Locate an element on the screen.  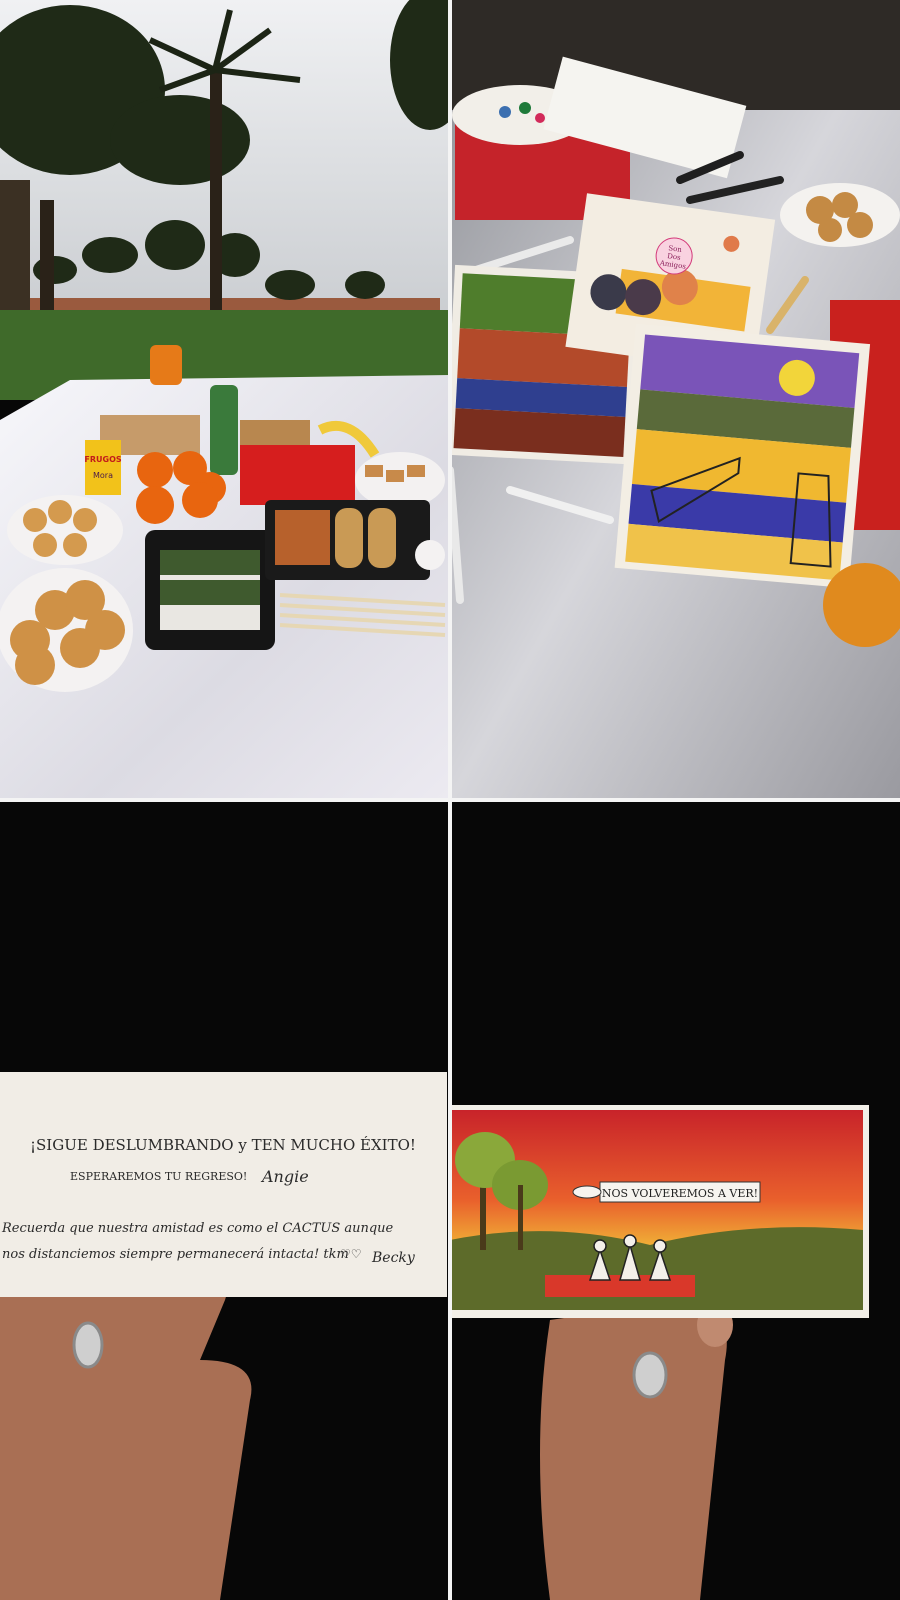
collage-divider-horizontal is located at coordinates (450, 800).